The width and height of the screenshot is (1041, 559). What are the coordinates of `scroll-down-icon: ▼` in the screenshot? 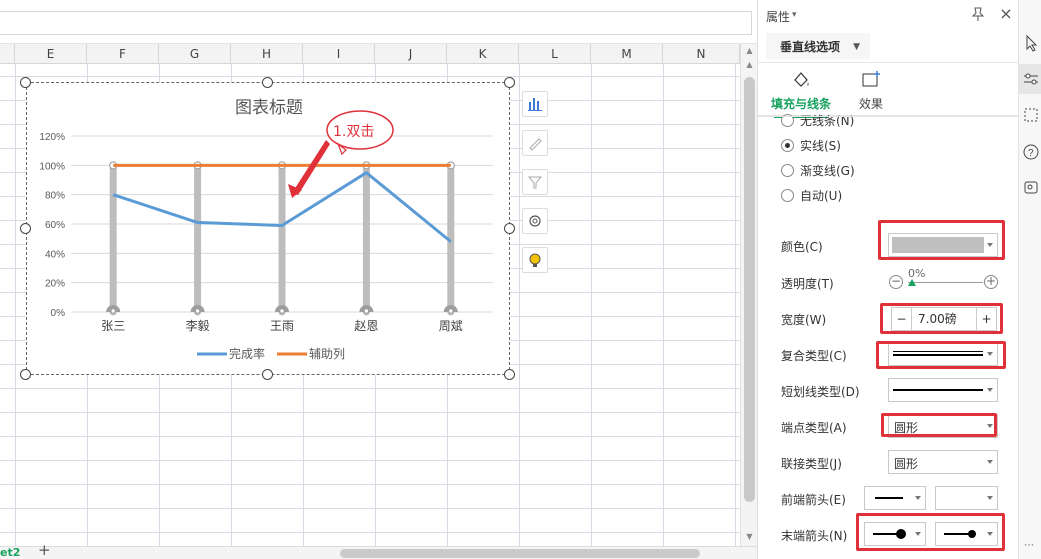 It's located at (749, 537).